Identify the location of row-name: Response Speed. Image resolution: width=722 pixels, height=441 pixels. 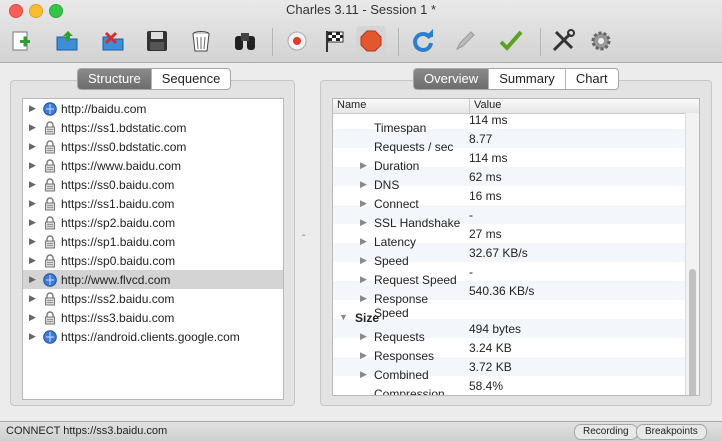
(401, 305).